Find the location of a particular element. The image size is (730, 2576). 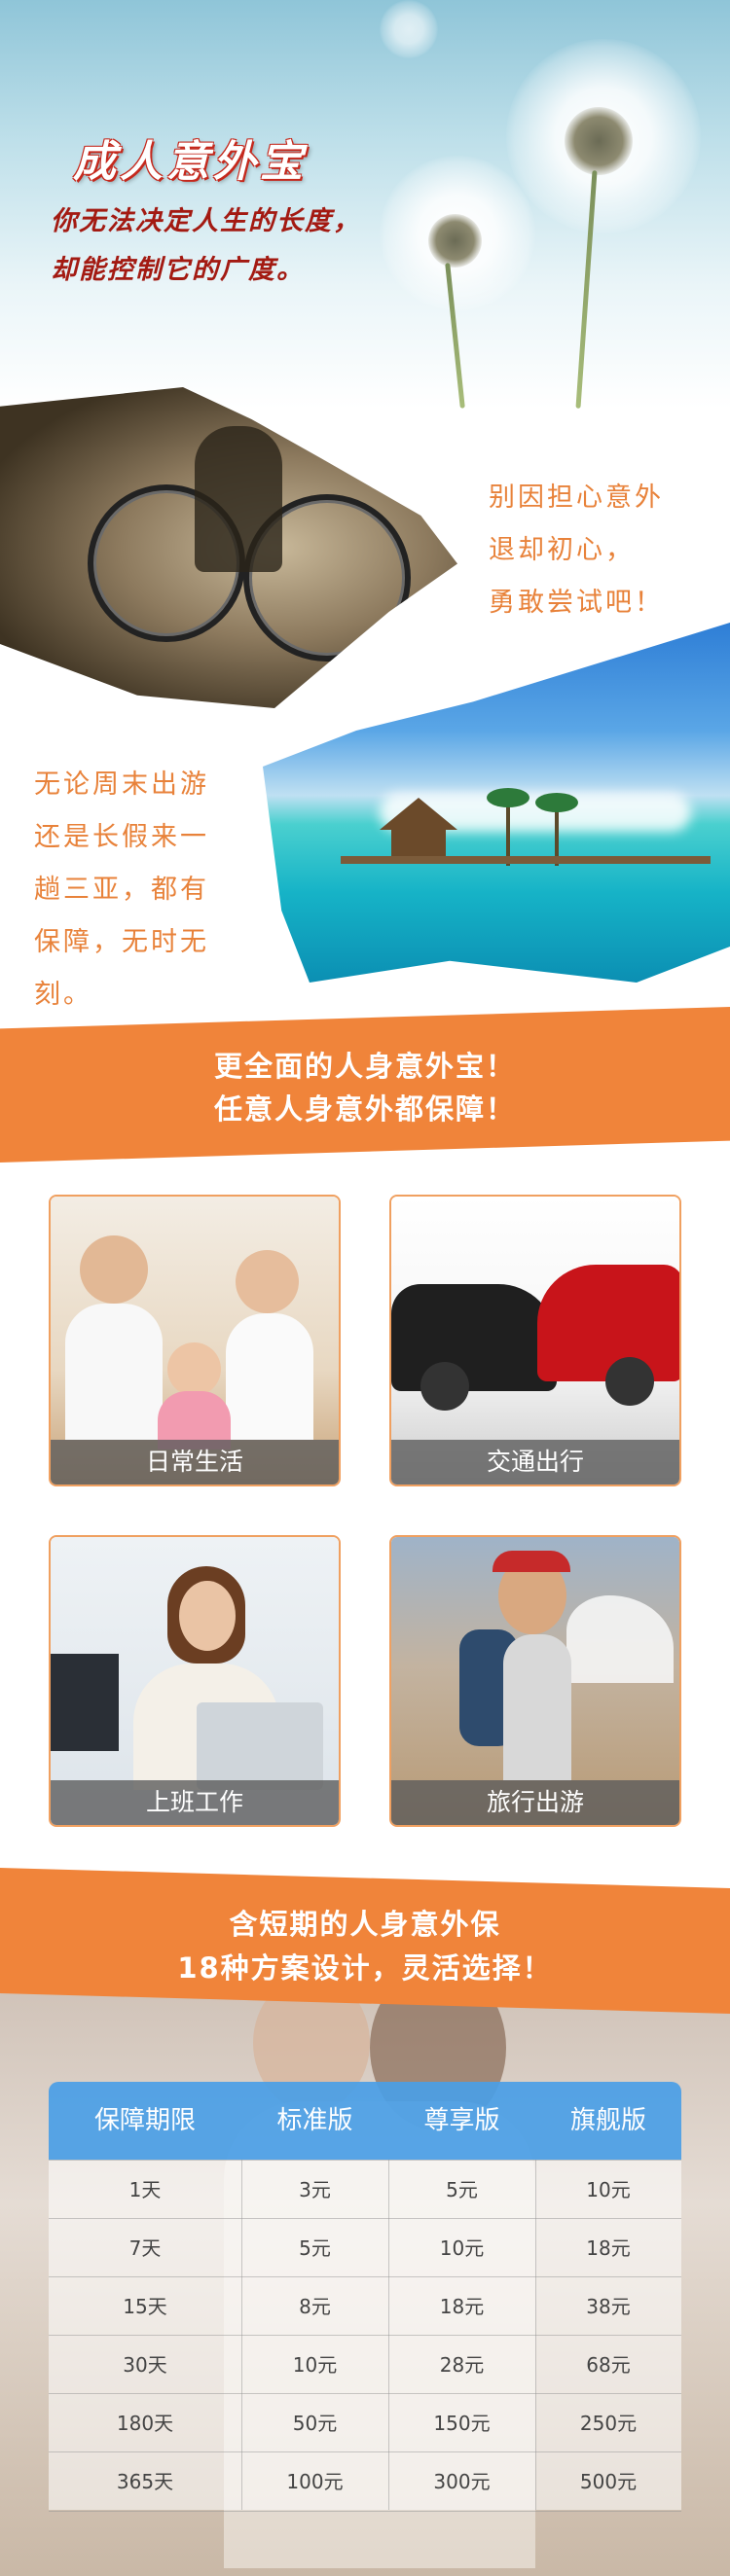

beach-photo is located at coordinates (497, 803).